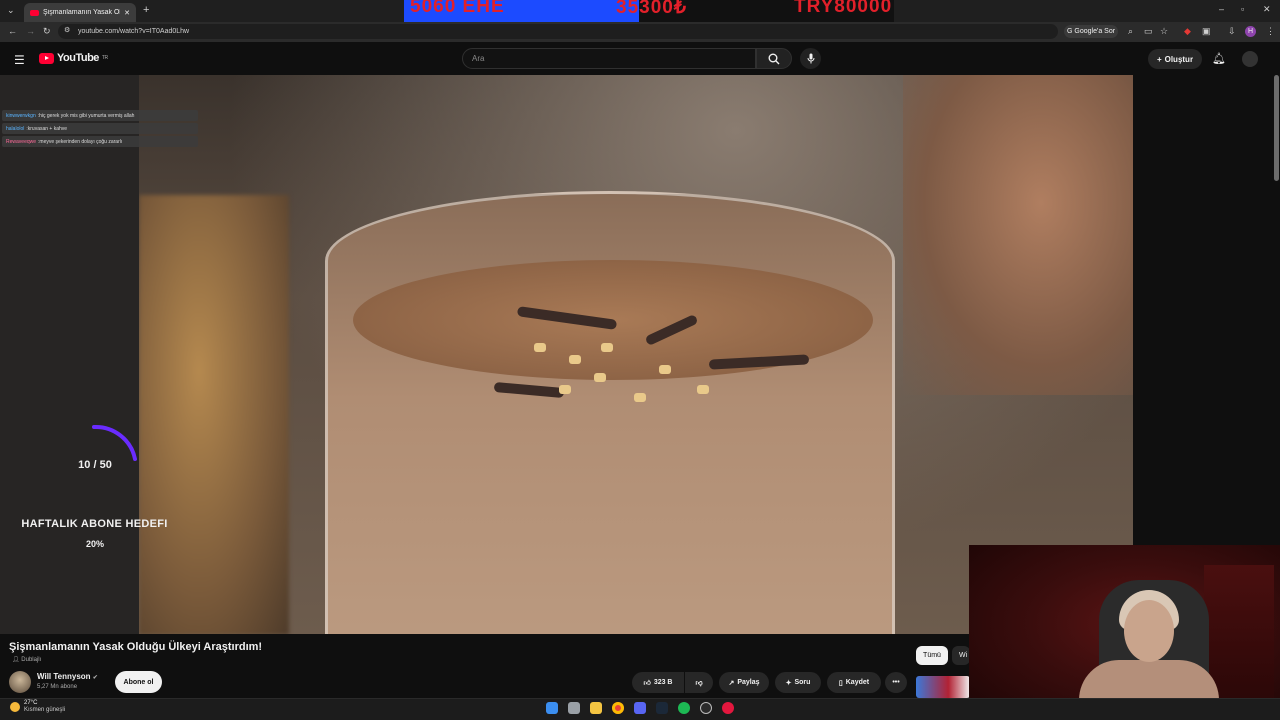  I want to click on obs-icon, so click(706, 708).